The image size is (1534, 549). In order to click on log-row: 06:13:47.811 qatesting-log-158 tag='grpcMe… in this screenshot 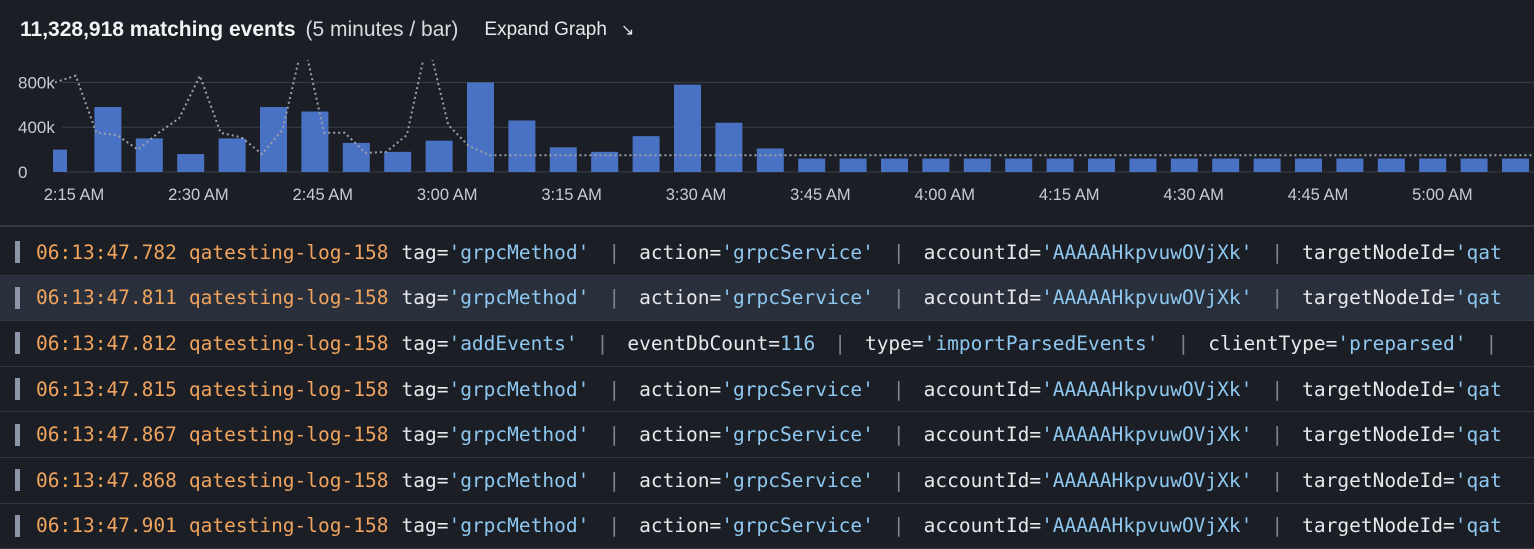, I will do `click(767, 298)`.